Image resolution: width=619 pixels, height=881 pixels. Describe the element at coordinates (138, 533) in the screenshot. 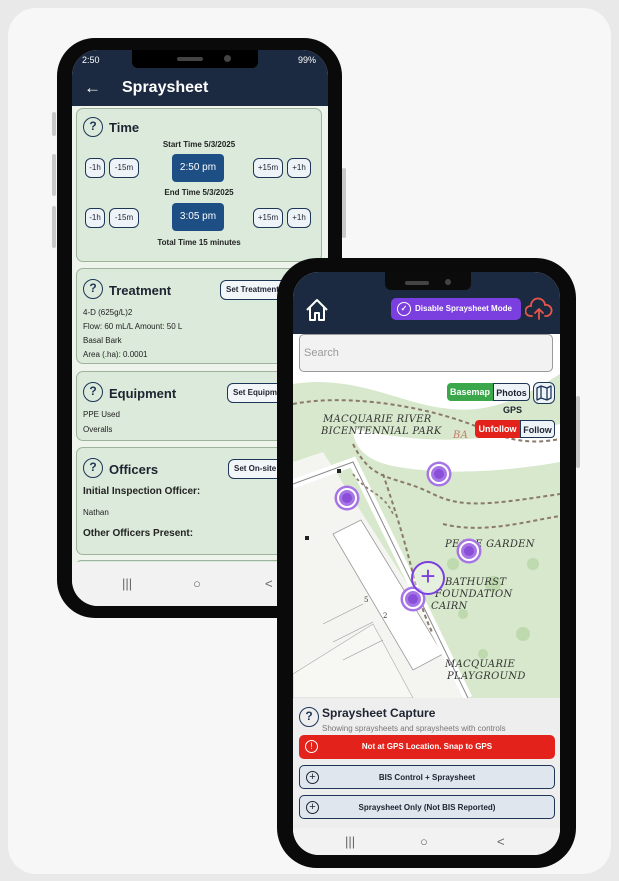

I see `other-officers-label: Other Officers Present:` at that location.